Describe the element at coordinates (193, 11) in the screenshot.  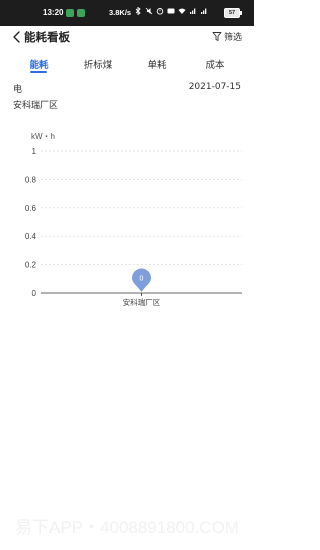
I see `signal-4g-icon` at that location.